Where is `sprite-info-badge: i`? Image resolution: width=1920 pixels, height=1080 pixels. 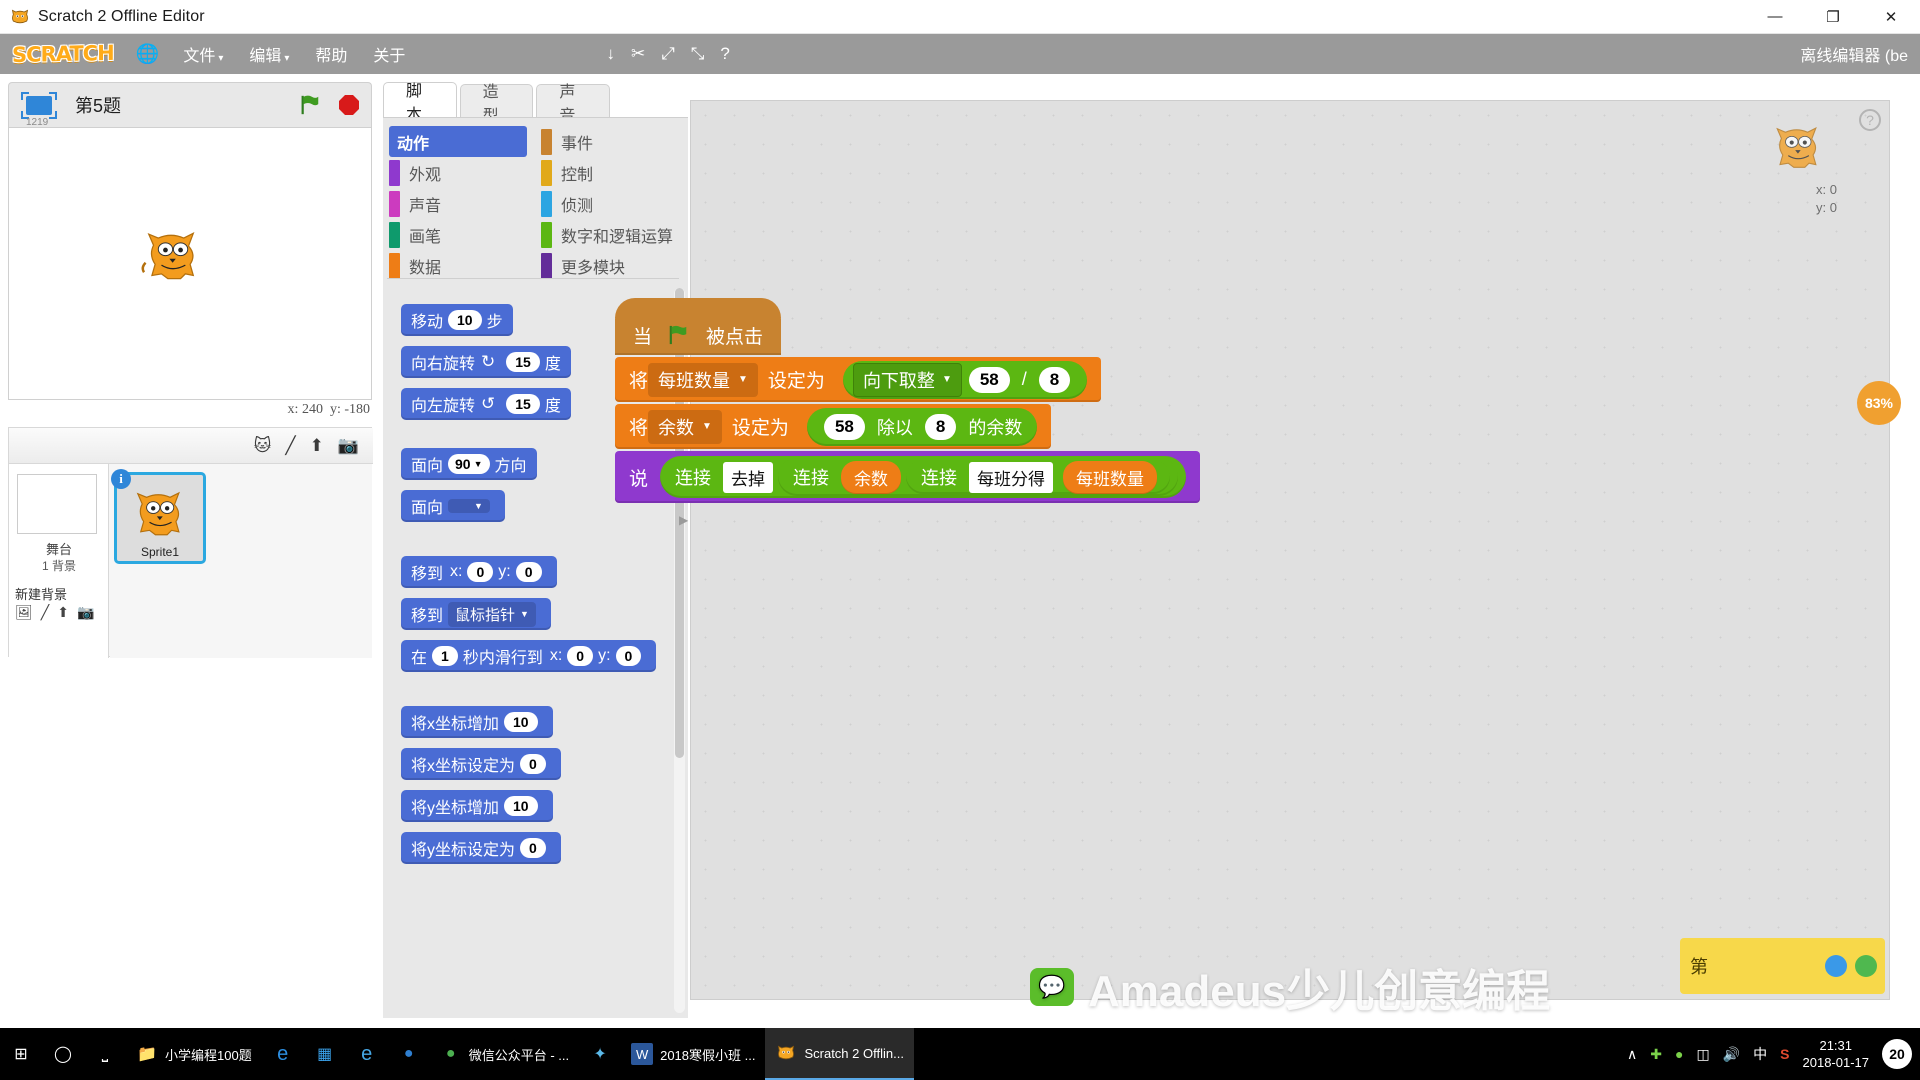 sprite-info-badge: i is located at coordinates (121, 479).